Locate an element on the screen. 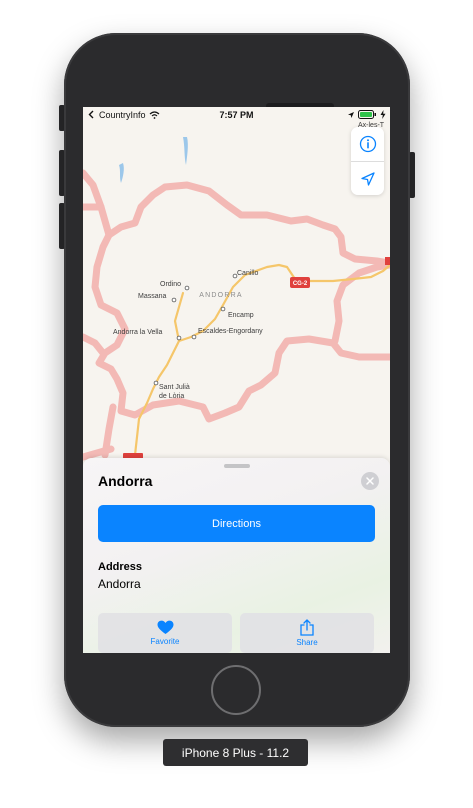 This screenshot has width=473, height=808. map-info-button is located at coordinates (367, 144).